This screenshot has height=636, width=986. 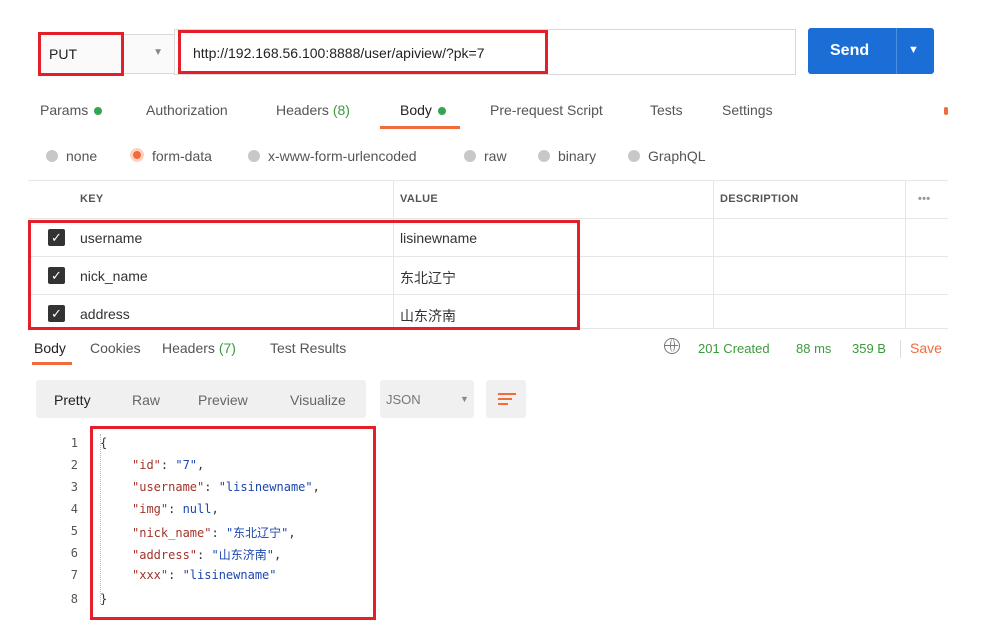 I want to click on radio-binary-circle, so click(x=544, y=156).